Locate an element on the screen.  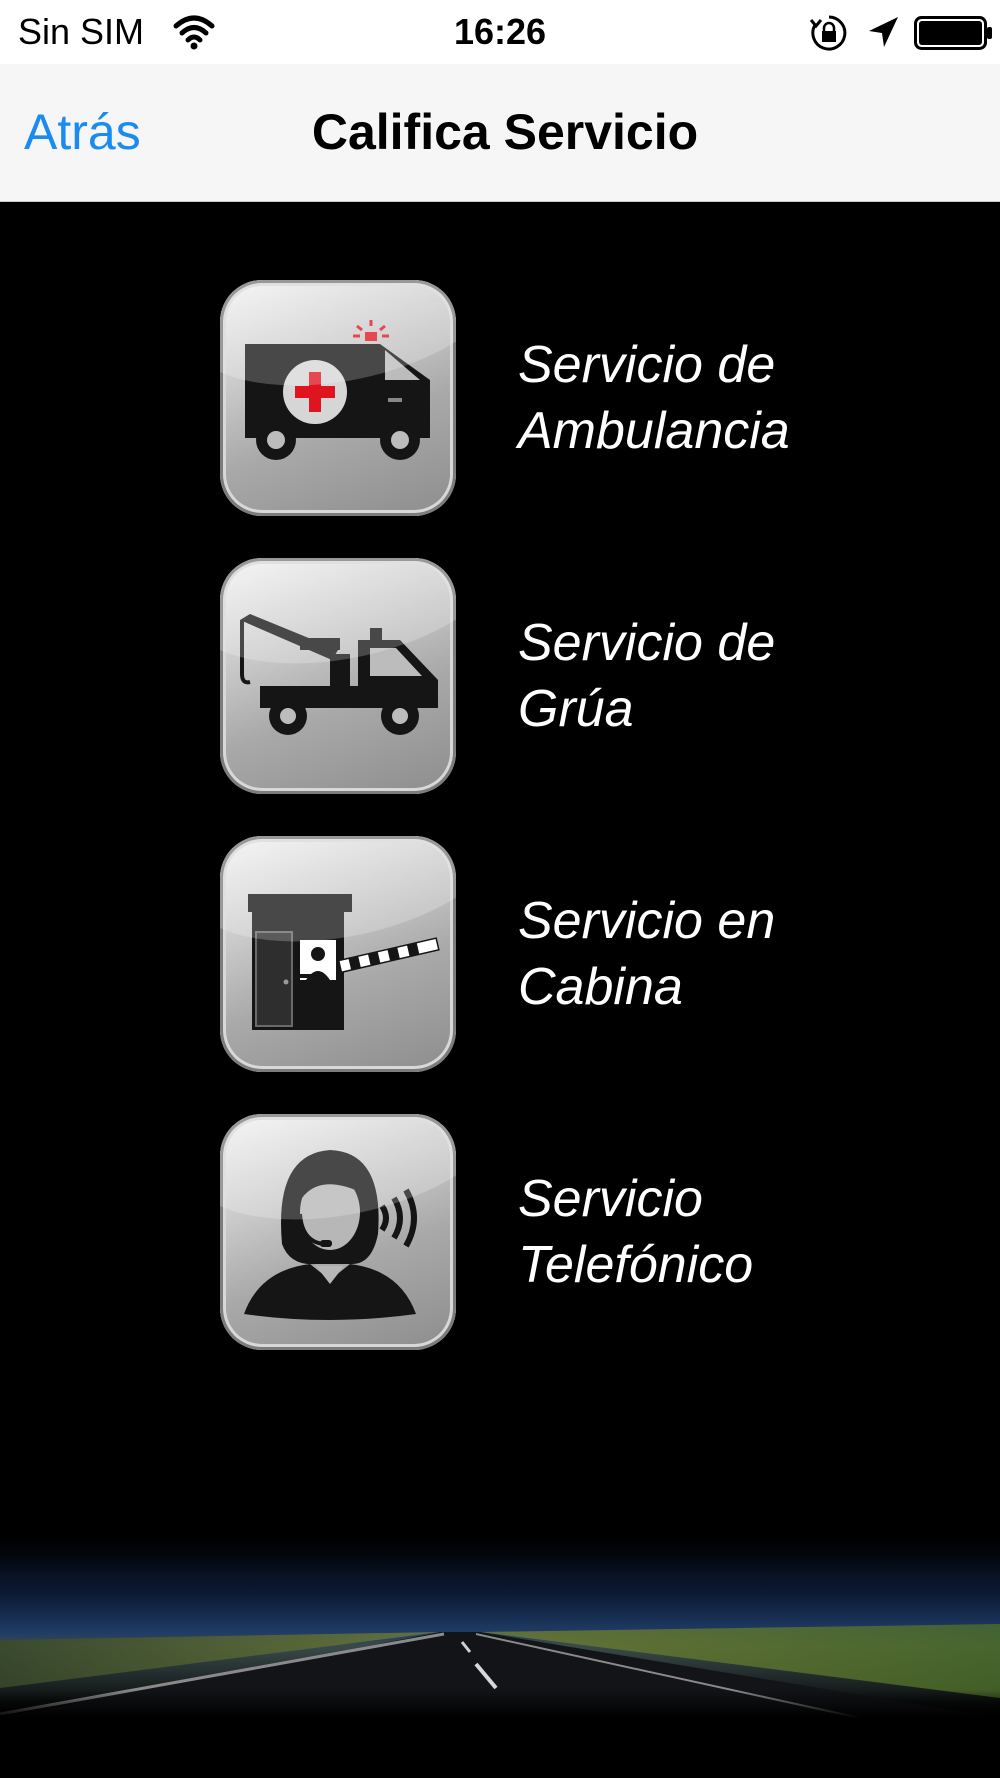
service-tow-label: Servicio de Grúa is located at coordinates (728, 676).